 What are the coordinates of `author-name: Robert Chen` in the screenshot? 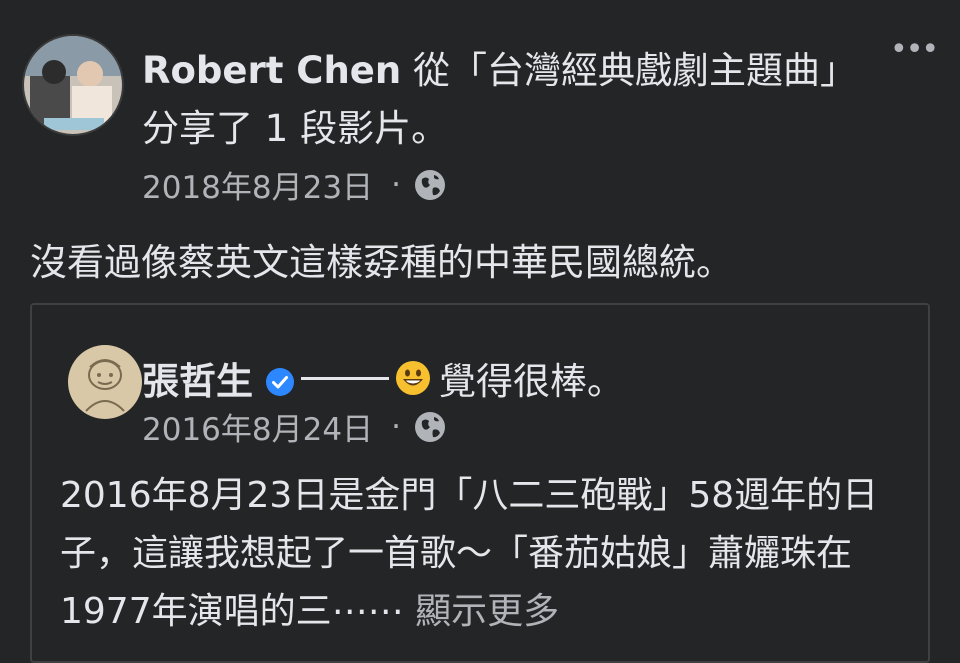 It's located at (271, 70).